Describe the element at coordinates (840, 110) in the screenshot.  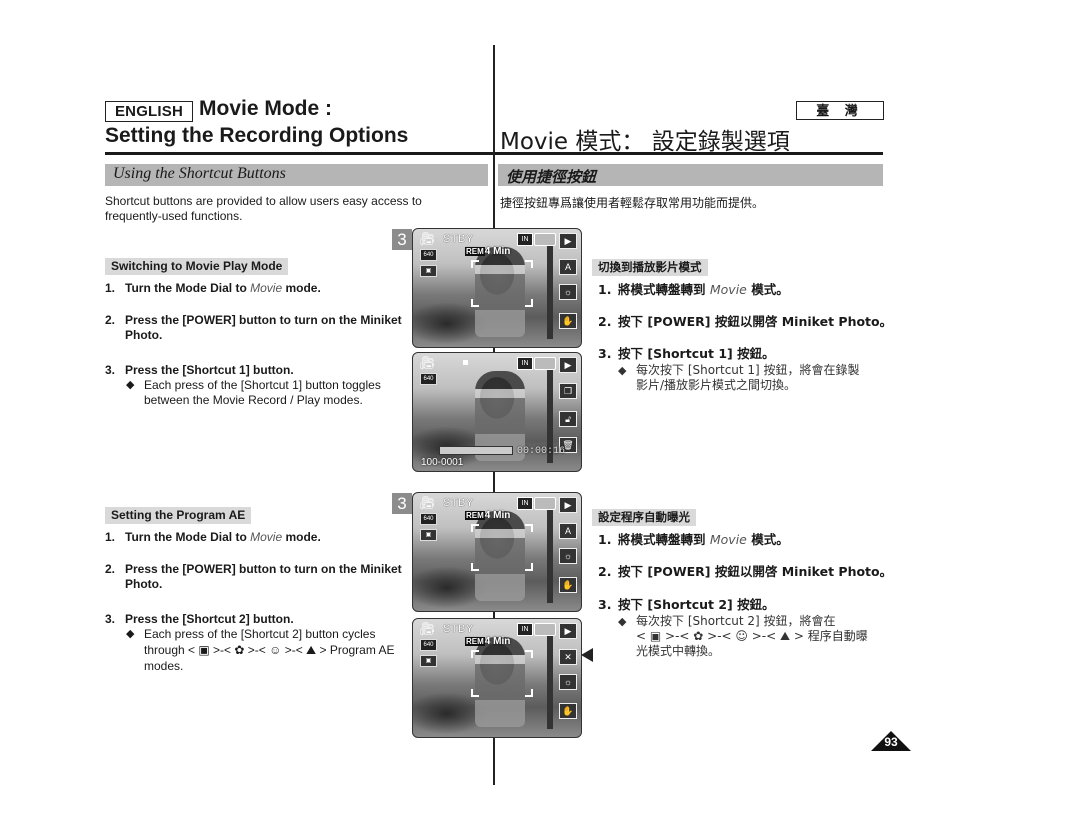
I see `language-badge-tw: 臺 灣` at that location.